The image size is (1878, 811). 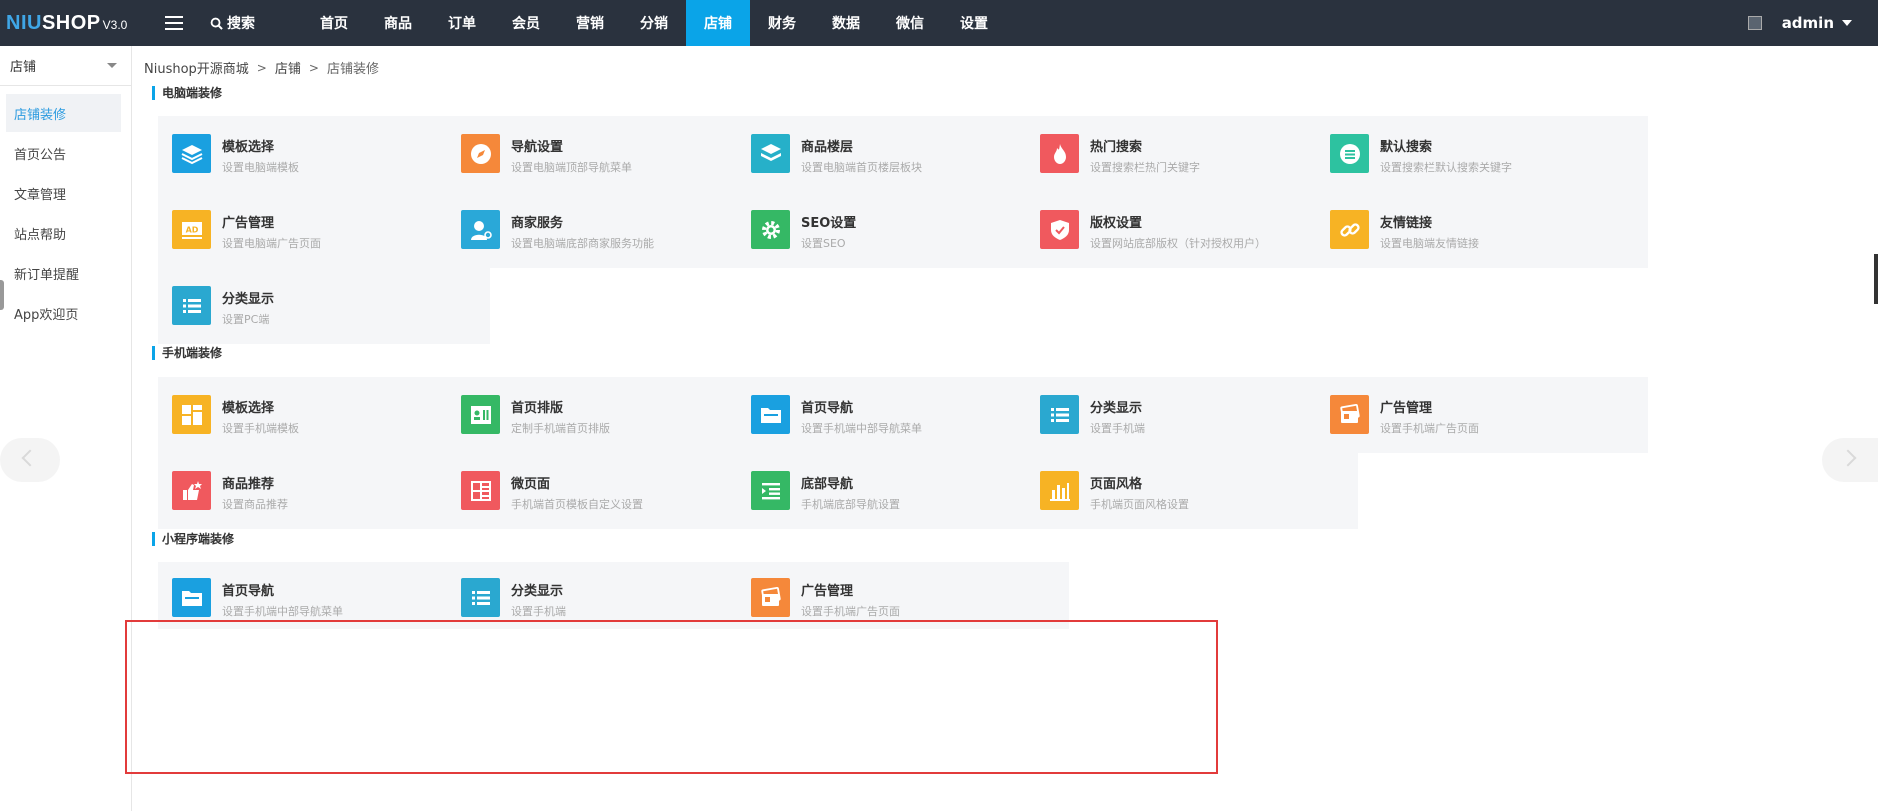 I want to click on logo-text-shop: SHOP, so click(x=71, y=22).